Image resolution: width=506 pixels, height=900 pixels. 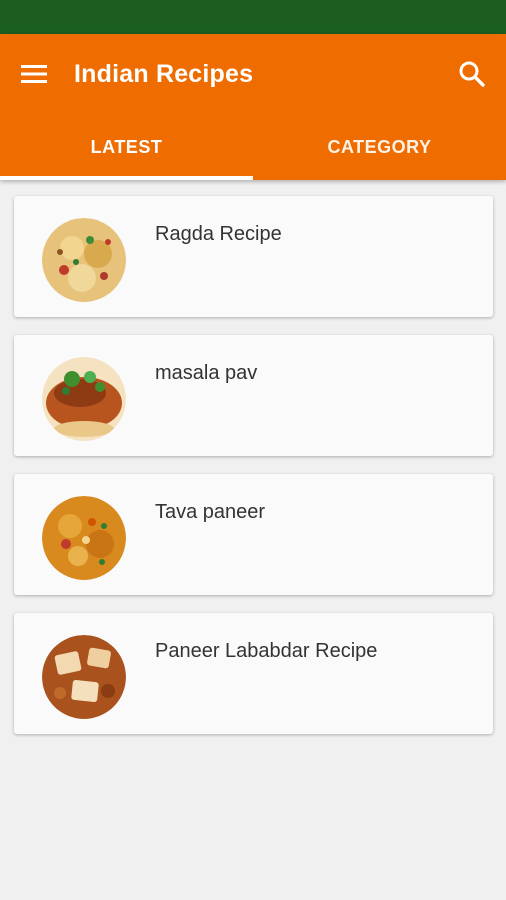 I want to click on recipe-title: Paneer Lababdar Recipe, so click(x=266, y=651).